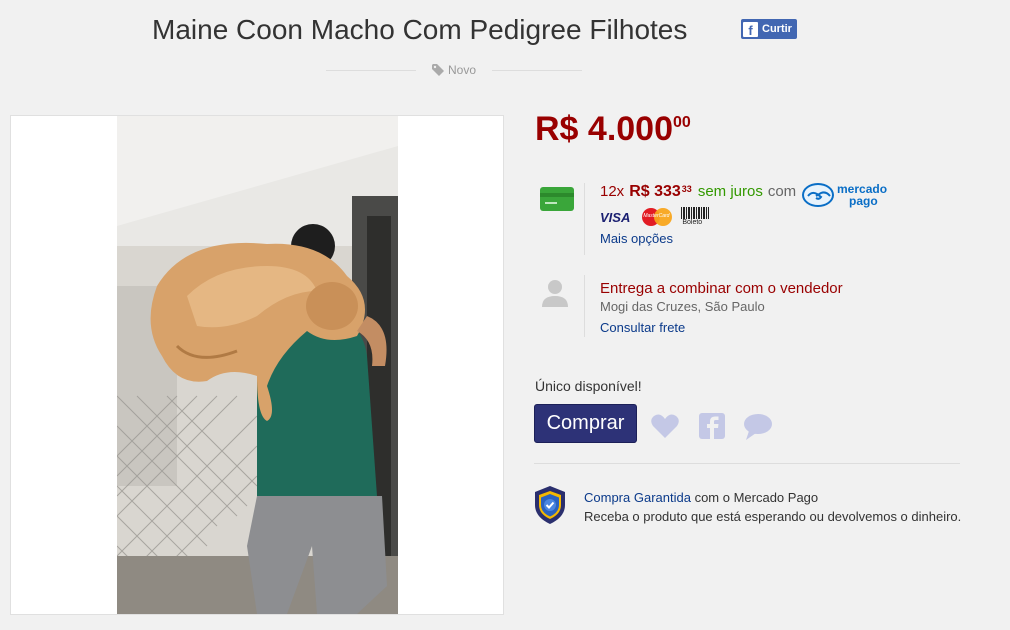 Image resolution: width=1010 pixels, height=630 pixels. I want to click on credit-card-icon, so click(557, 199).